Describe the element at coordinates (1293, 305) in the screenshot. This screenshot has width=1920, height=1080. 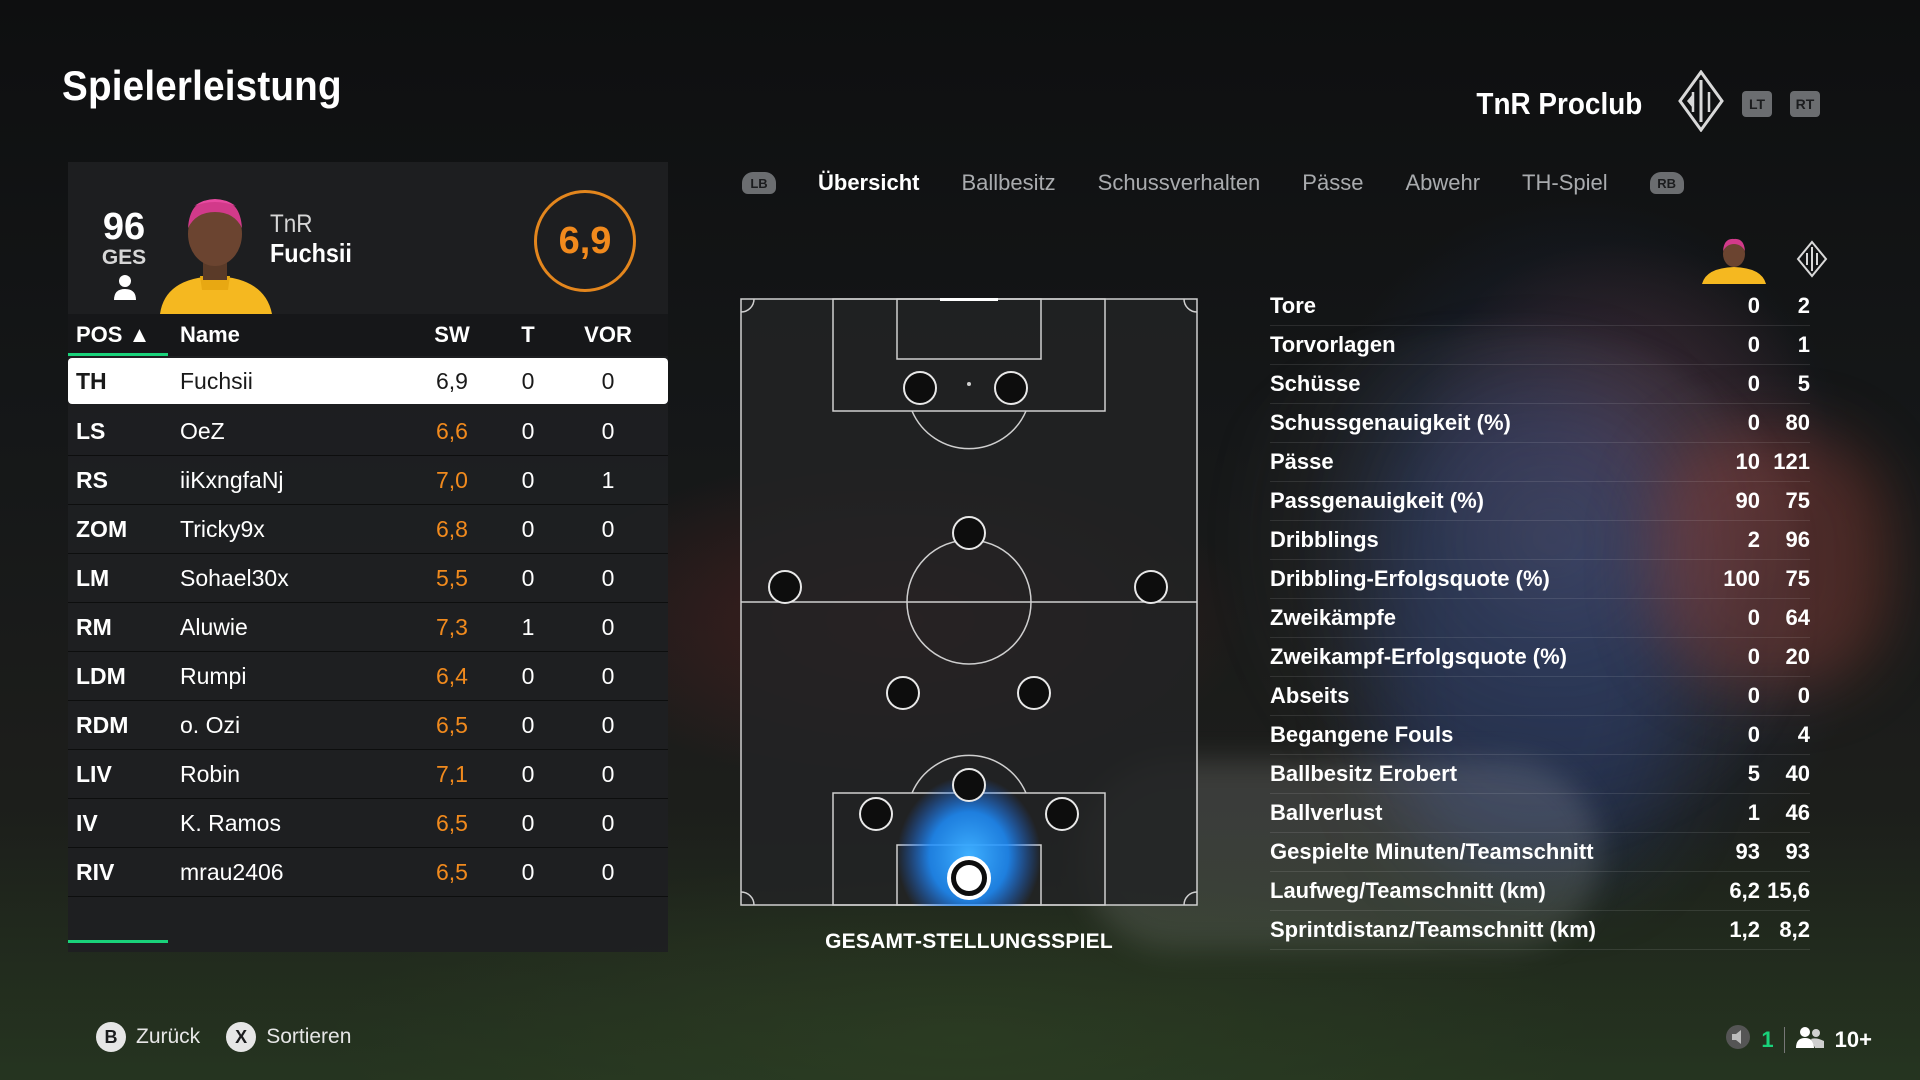
I see `stat-label: Tore` at that location.